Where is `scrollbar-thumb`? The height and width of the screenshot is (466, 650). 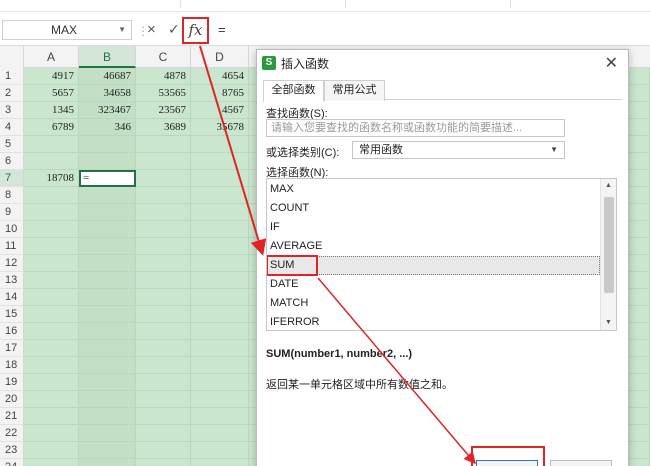
scrollbar-thumb is located at coordinates (609, 245).